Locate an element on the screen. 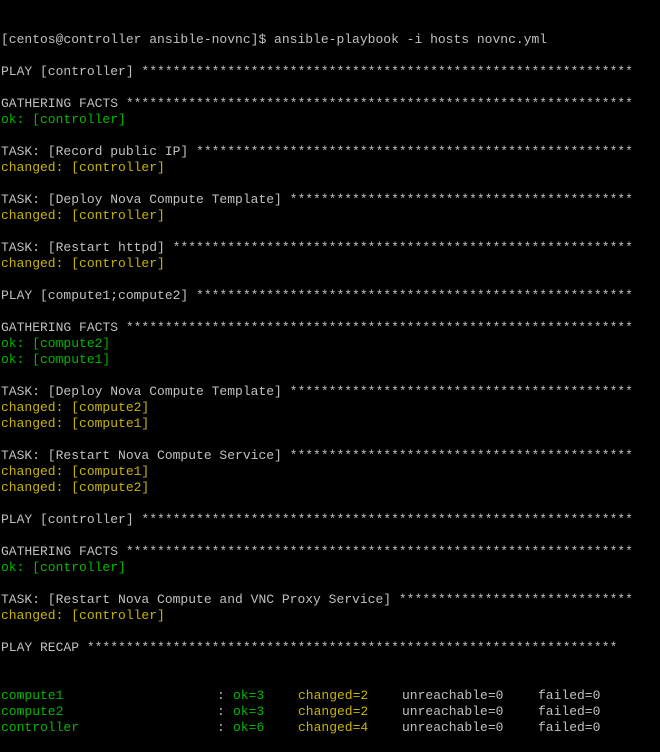  ok-status-line: ok: [compute2] is located at coordinates (56, 343).